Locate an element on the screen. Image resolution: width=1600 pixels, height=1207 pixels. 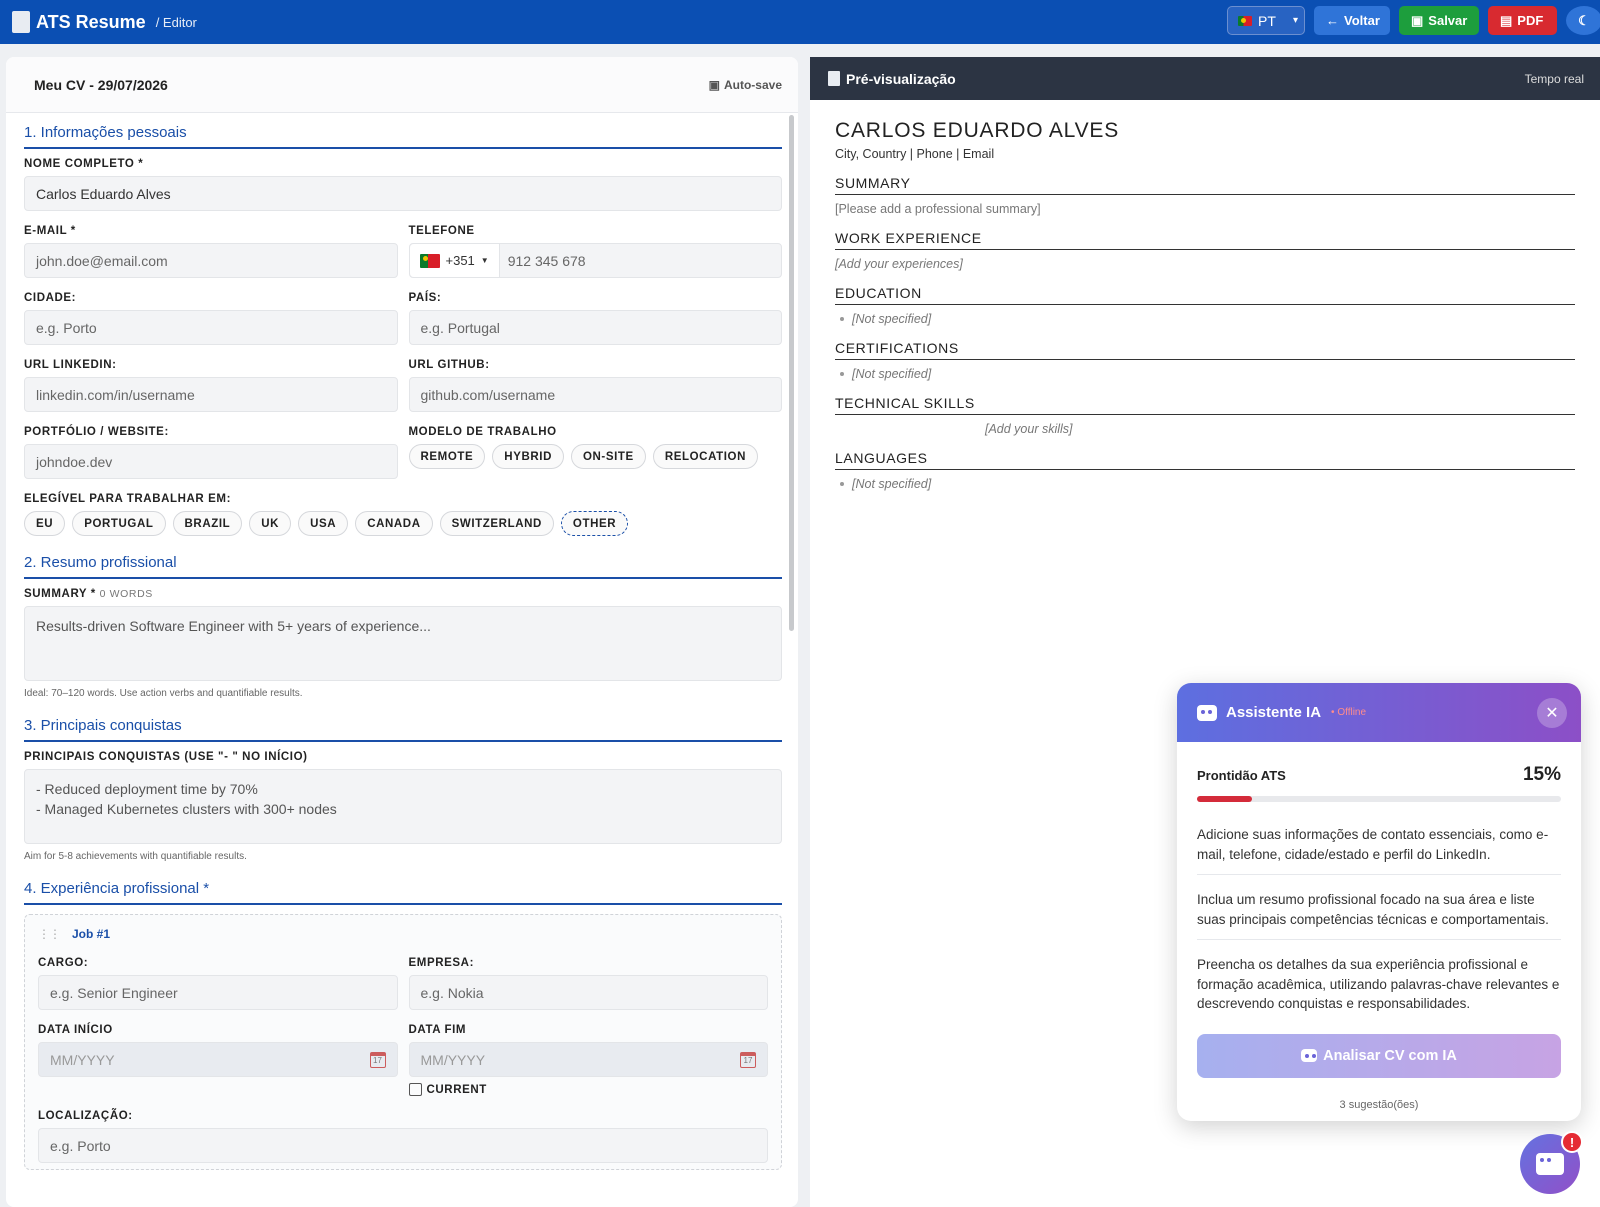
current-checkbox is located at coordinates (415, 1089).